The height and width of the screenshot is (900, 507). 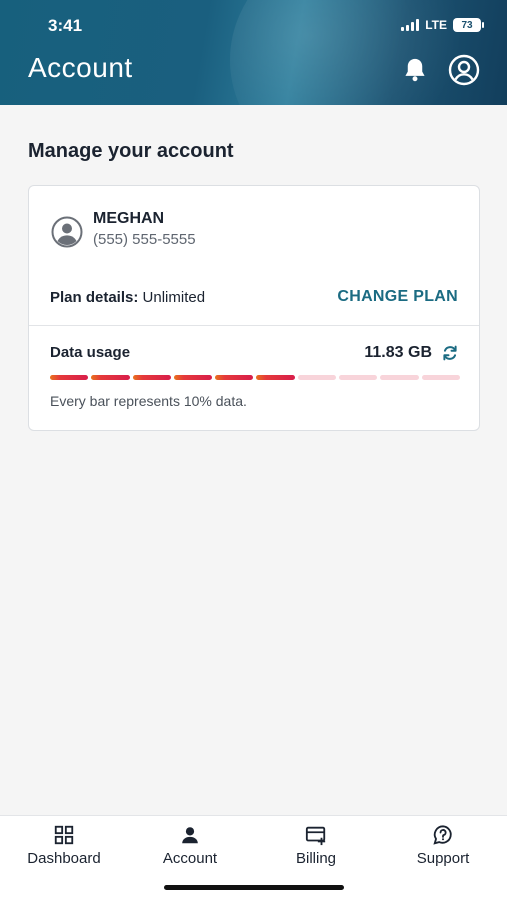 I want to click on nav-account: Account, so click(x=190, y=845).